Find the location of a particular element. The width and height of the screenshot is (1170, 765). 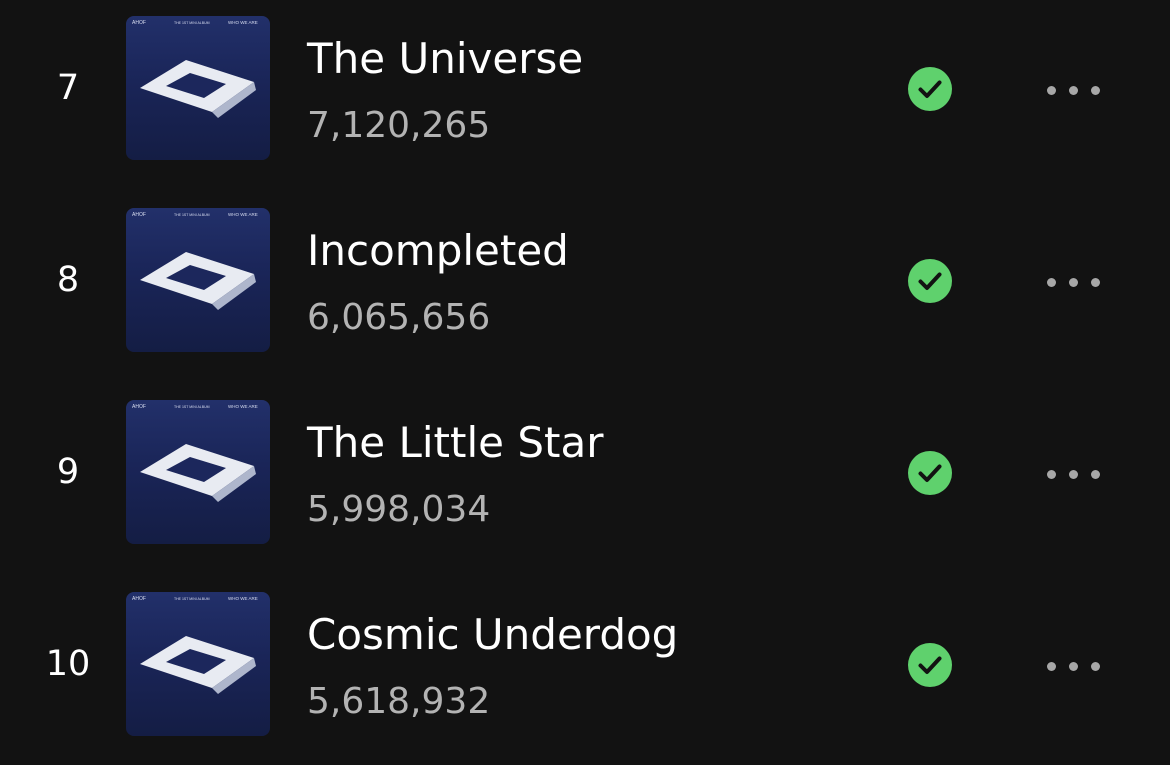

play-count: 7,120,265 is located at coordinates (399, 125).